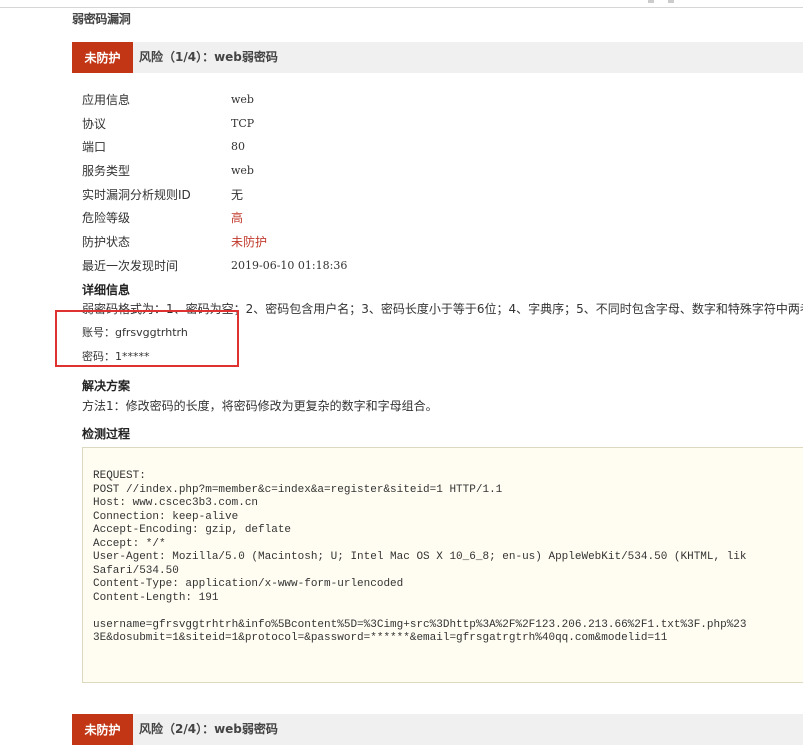 This screenshot has height=745, width=803. What do you see at coordinates (106, 242) in the screenshot?
I see `info-label: 防护状态` at bounding box center [106, 242].